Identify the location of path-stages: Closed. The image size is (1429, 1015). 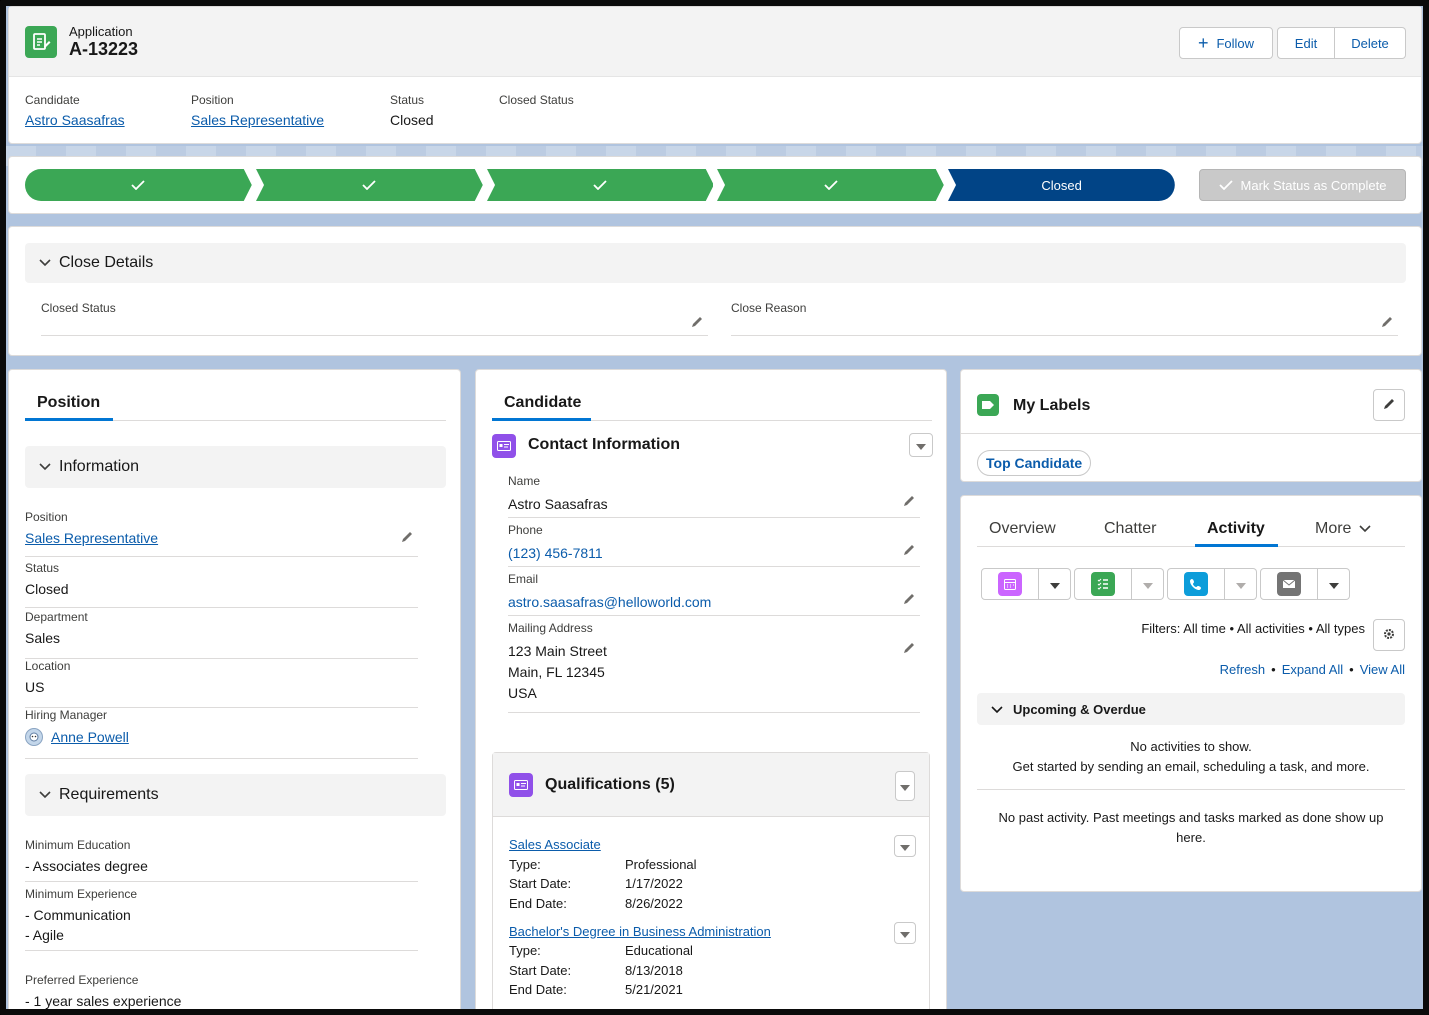
(600, 185).